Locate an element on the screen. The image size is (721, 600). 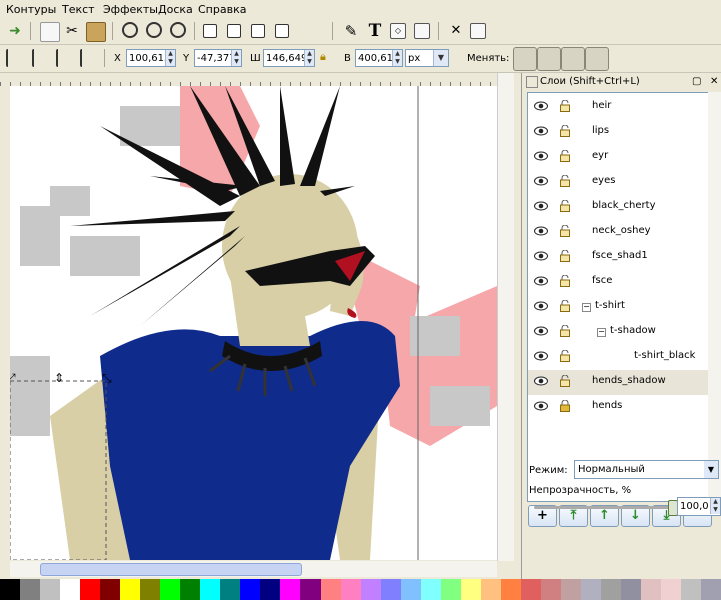
menu-paths: Контуры is located at coordinates (31, 9).